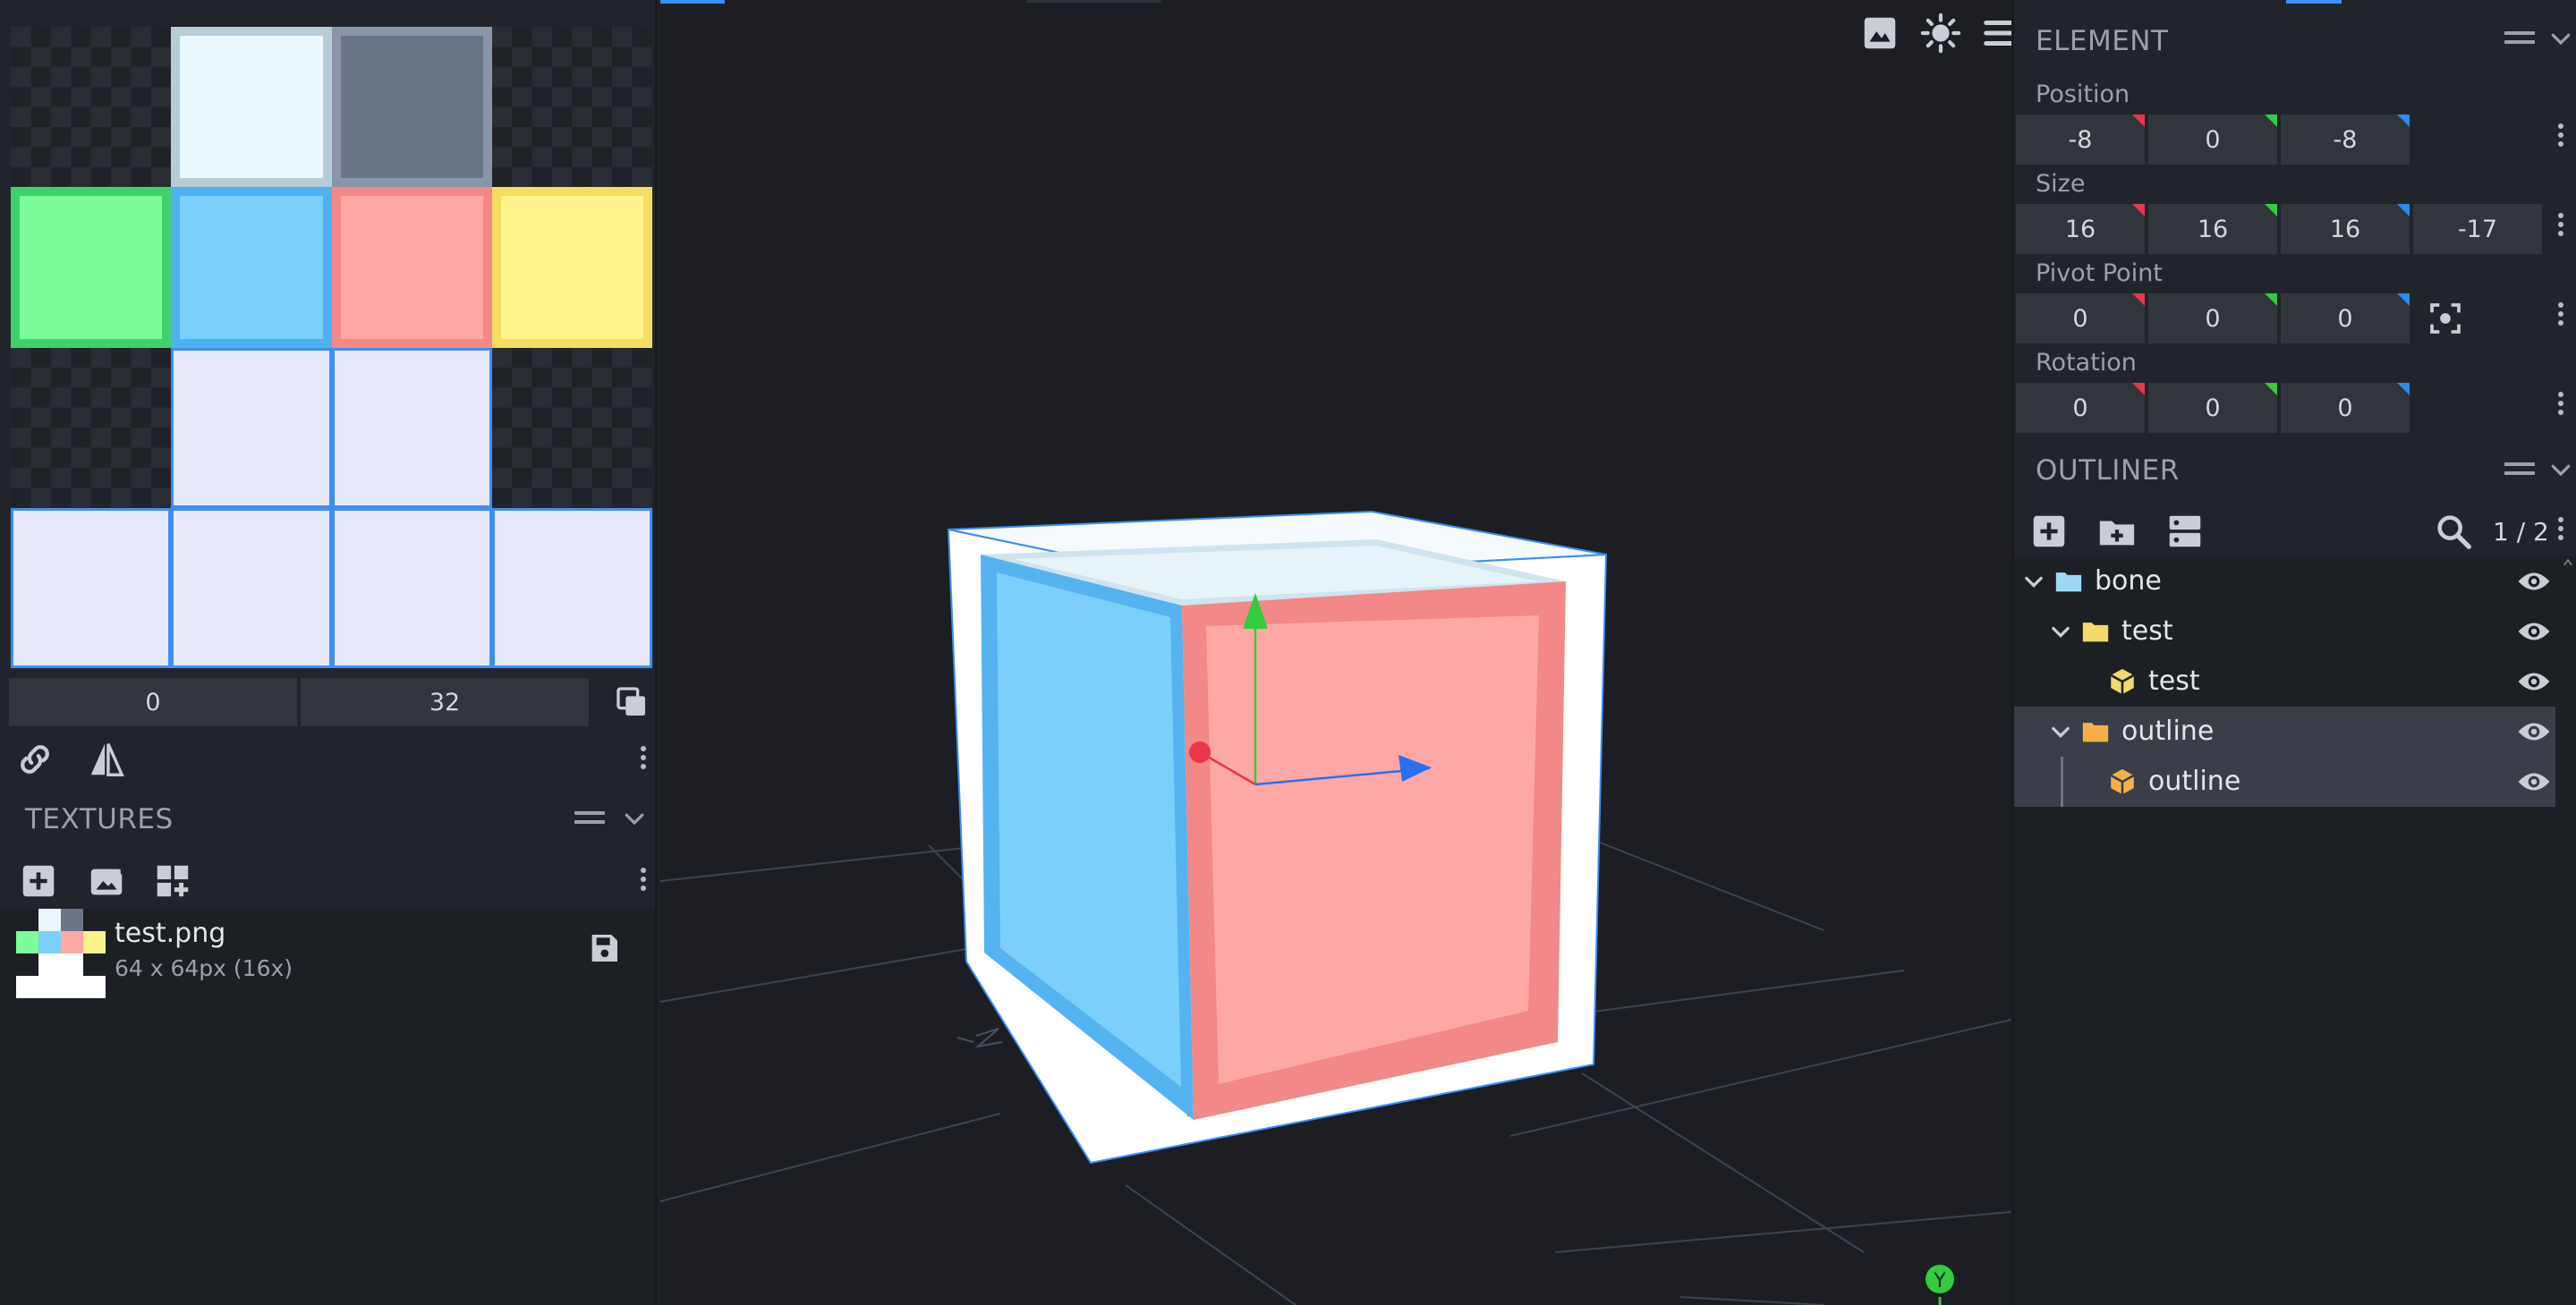  What do you see at coordinates (2212, 139) in the screenshot?
I see `position-y-input` at bounding box center [2212, 139].